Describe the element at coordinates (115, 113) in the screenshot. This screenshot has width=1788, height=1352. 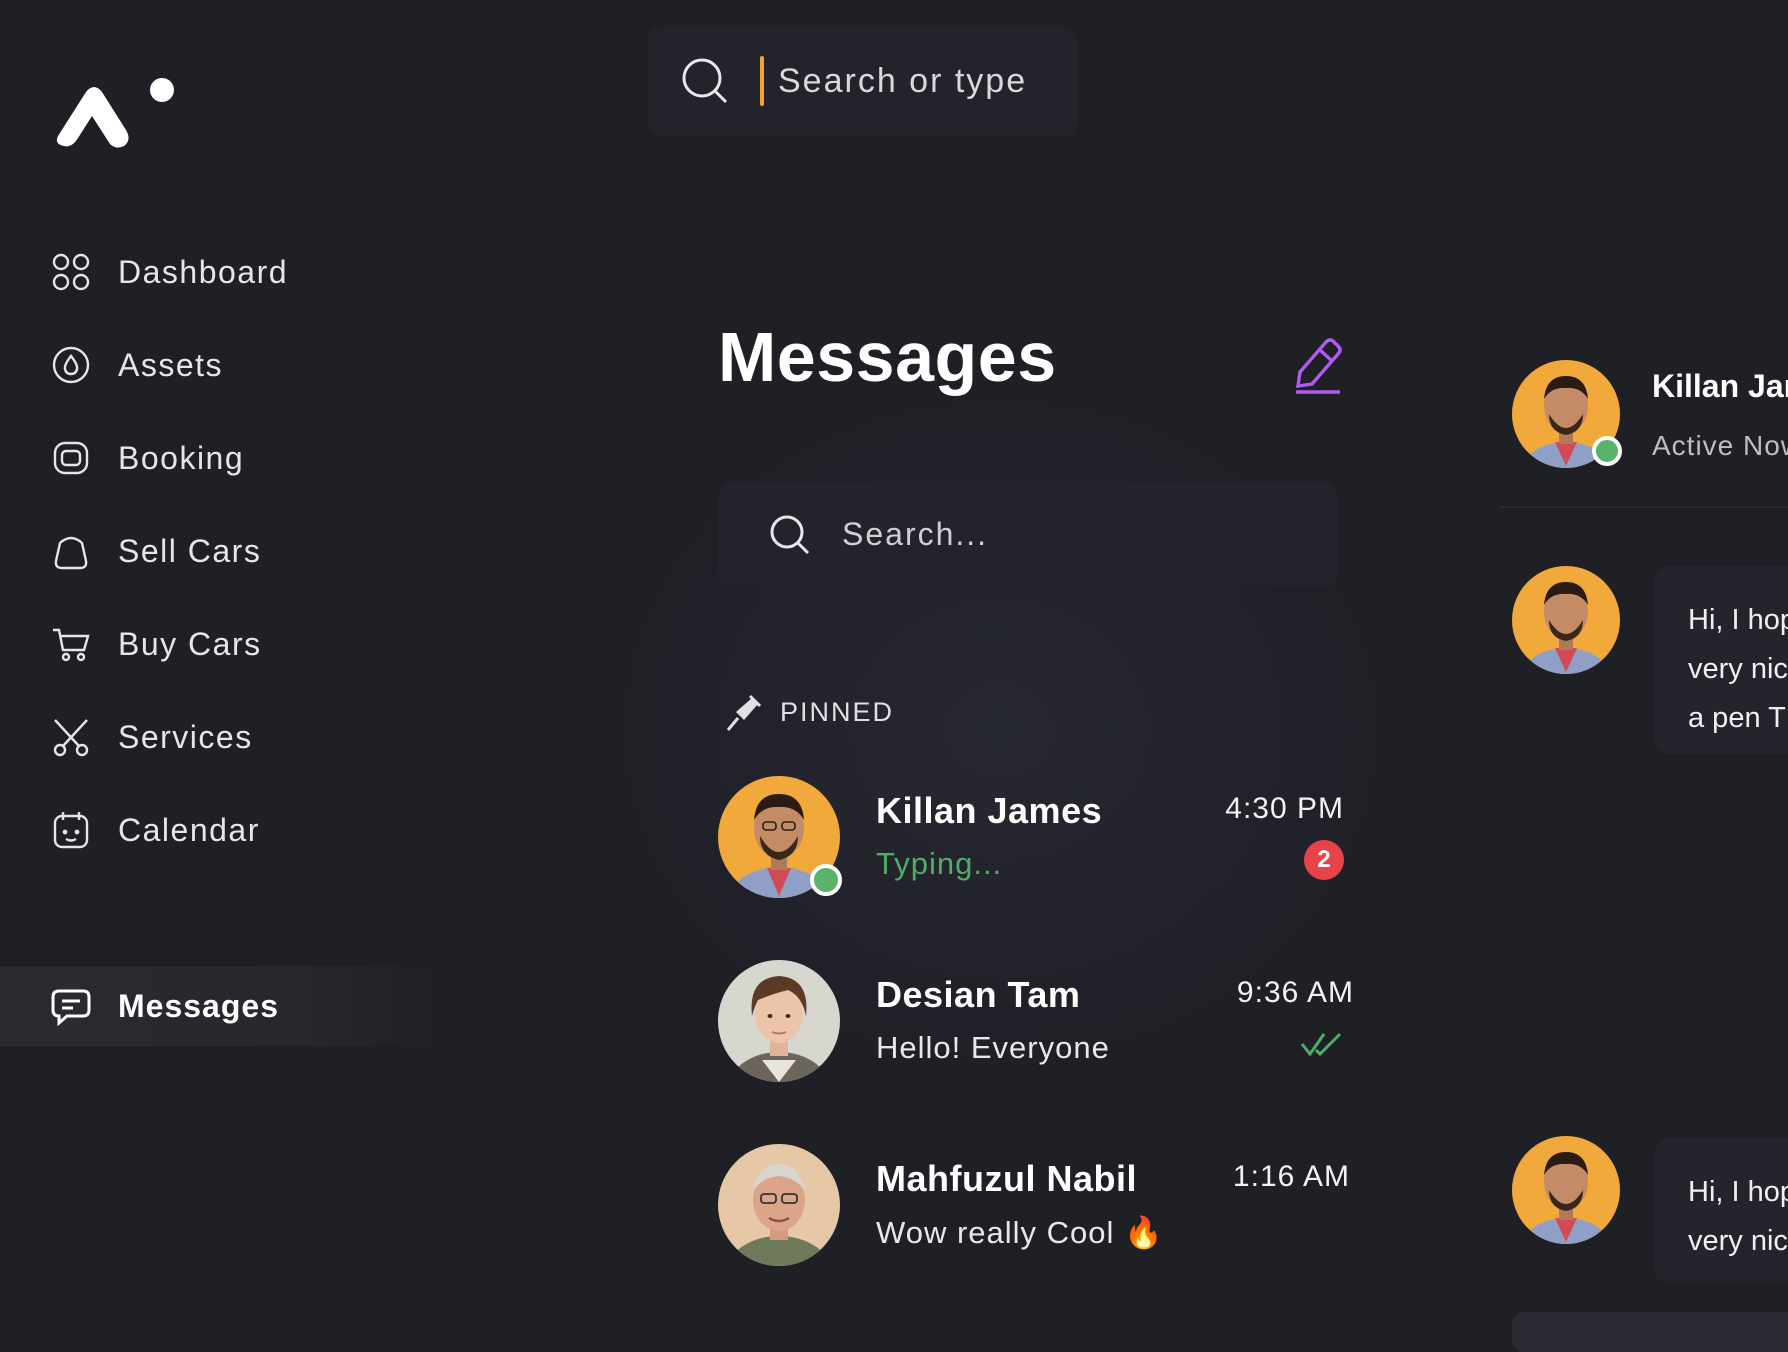
I see `app-logo` at that location.